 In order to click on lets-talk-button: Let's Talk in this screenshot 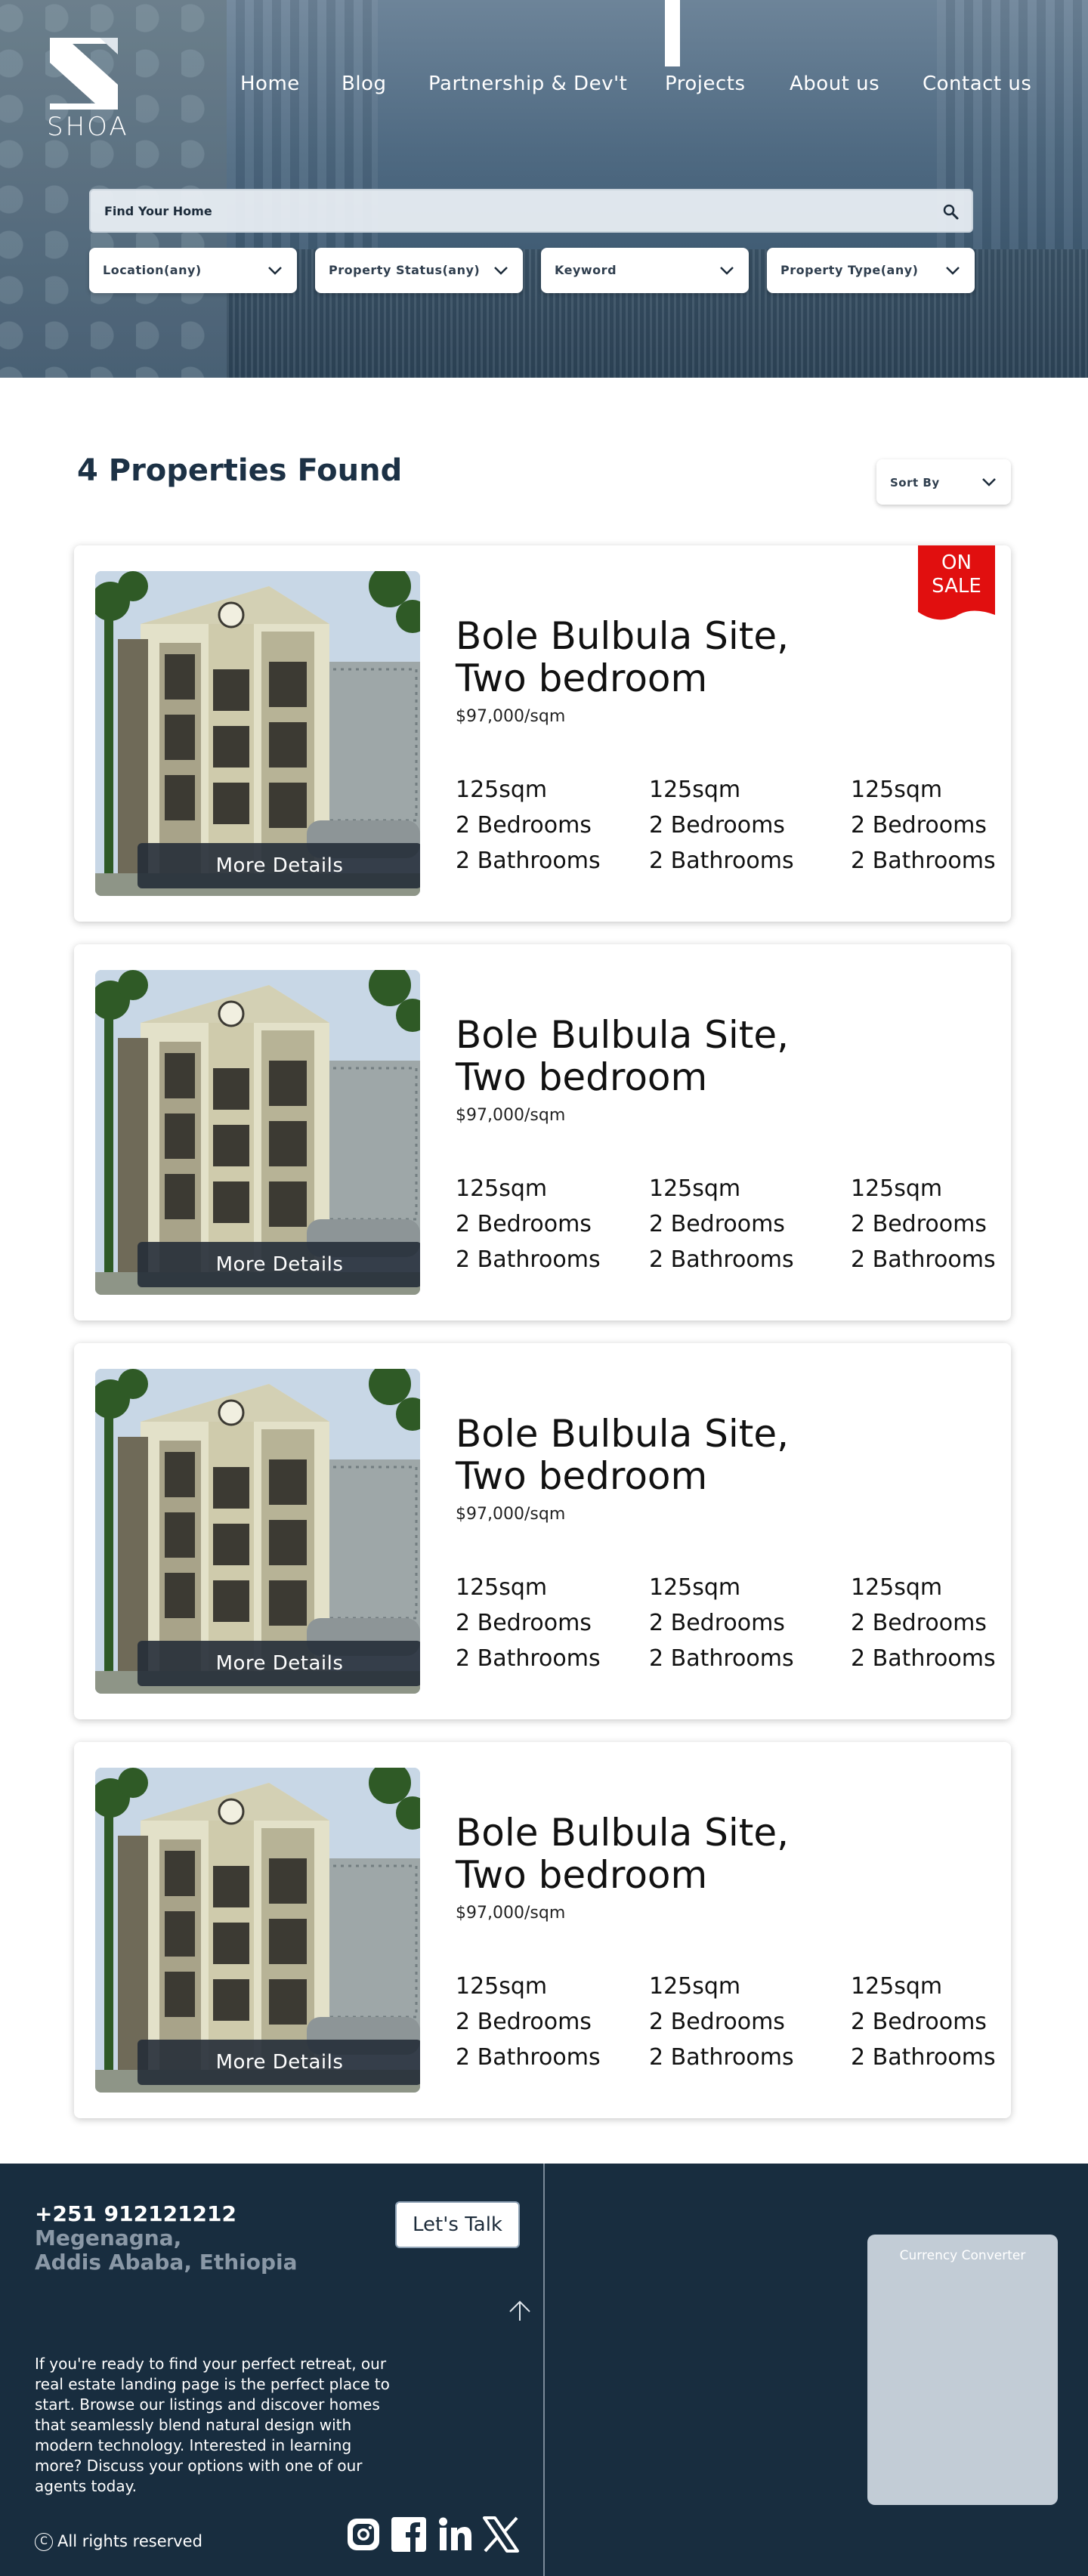, I will do `click(457, 2224)`.